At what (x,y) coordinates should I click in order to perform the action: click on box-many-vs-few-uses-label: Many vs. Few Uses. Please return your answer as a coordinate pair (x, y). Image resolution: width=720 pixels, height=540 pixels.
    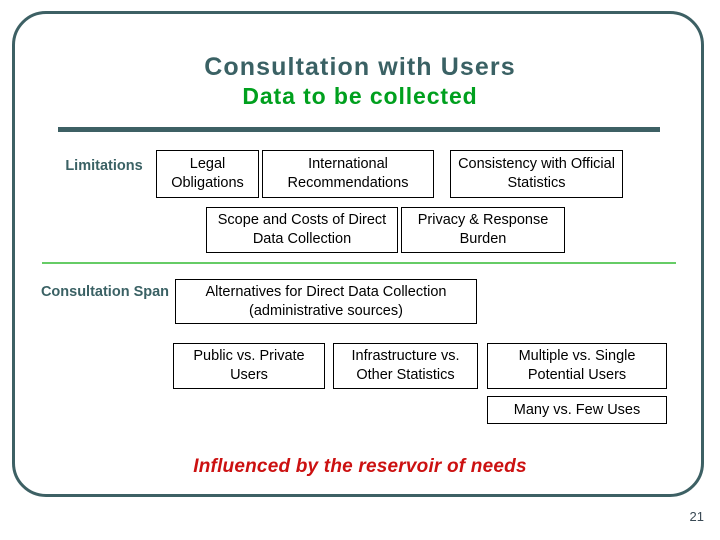
    Looking at the image, I should click on (577, 409).